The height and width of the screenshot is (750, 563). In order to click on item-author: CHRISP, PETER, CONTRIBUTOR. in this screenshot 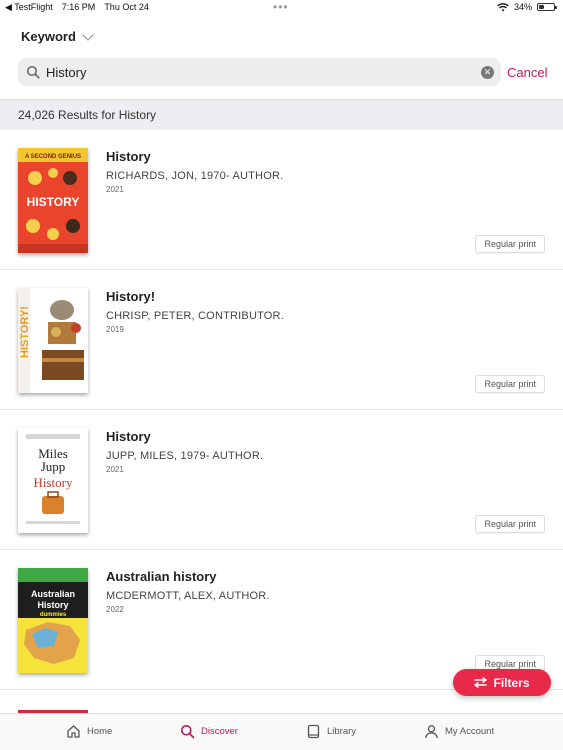, I will do `click(195, 316)`.